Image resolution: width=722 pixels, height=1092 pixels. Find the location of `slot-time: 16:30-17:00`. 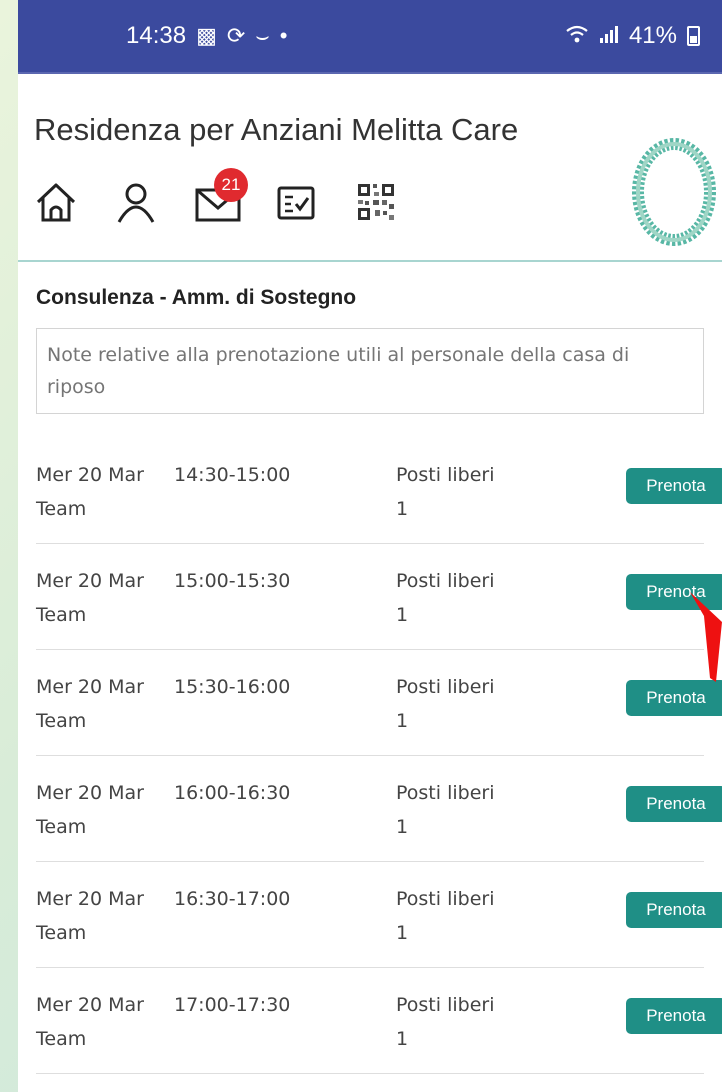

slot-time: 16:30-17:00 is located at coordinates (232, 899).